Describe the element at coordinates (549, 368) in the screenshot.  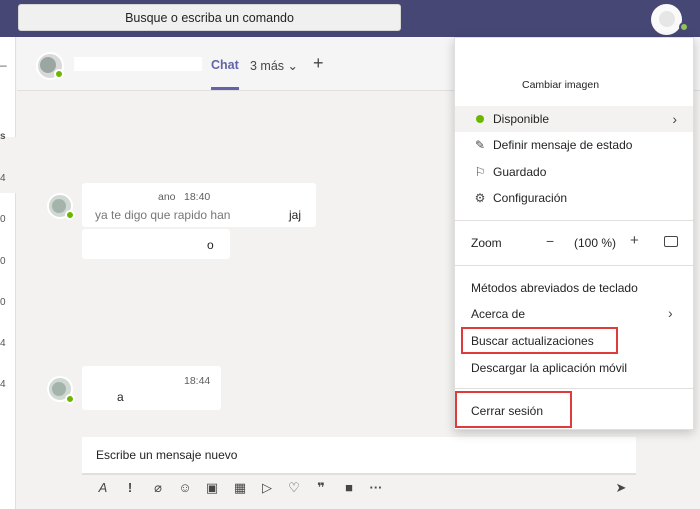
I see `download-mobile-item: Descargar la aplicación móvil` at that location.